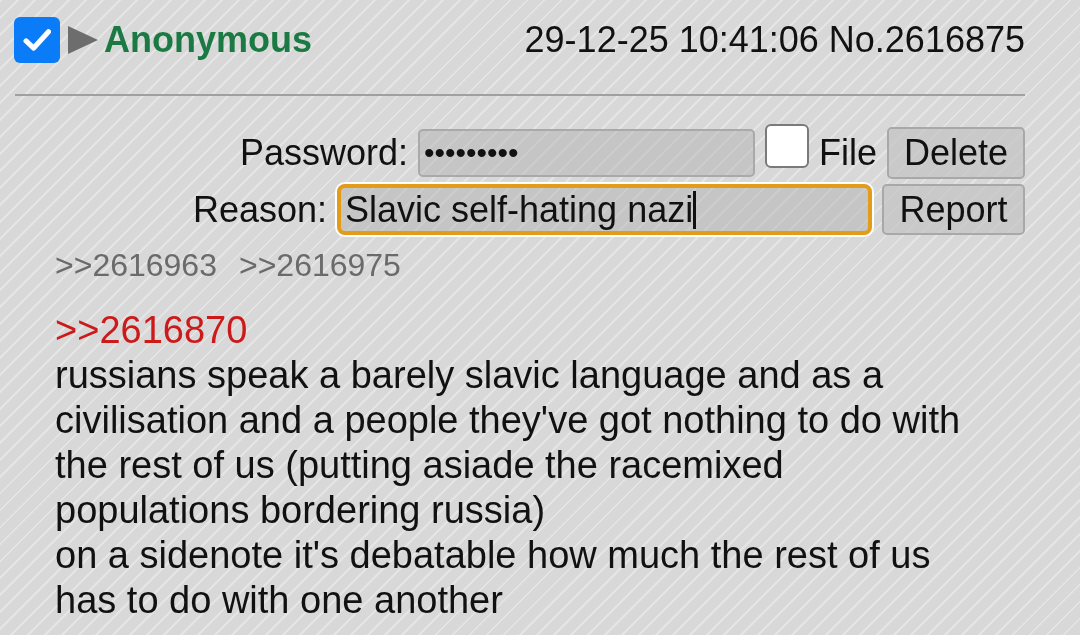  I want to click on caret-right-icon, so click(83, 40).